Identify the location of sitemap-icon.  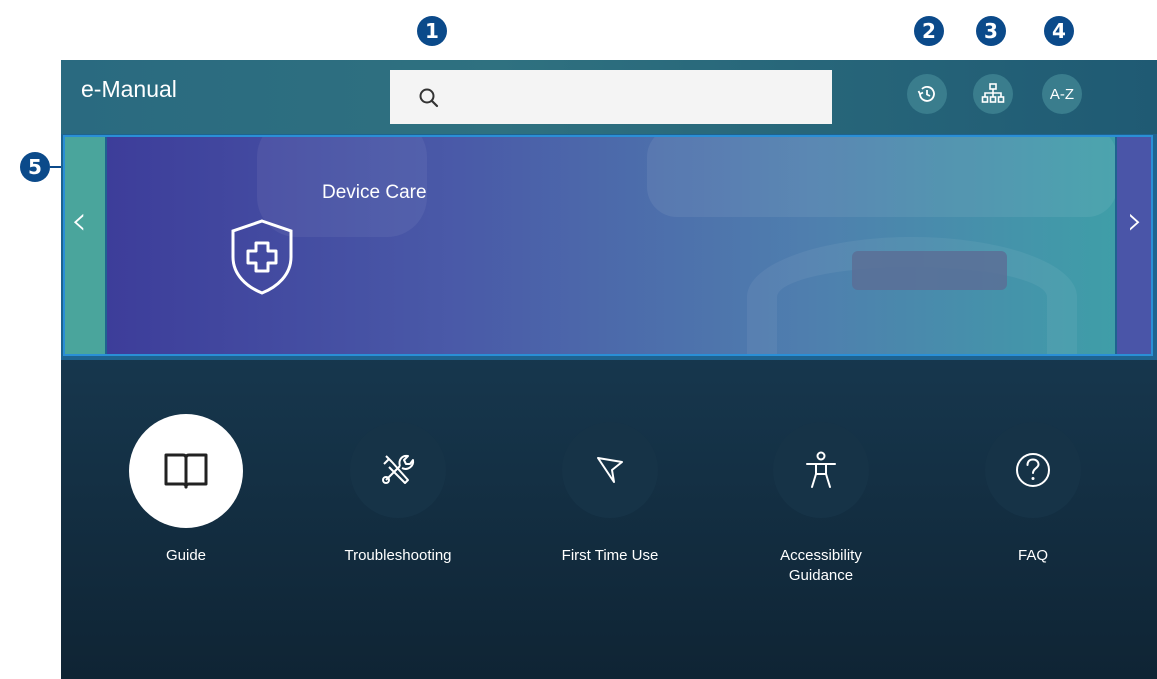
(993, 93).